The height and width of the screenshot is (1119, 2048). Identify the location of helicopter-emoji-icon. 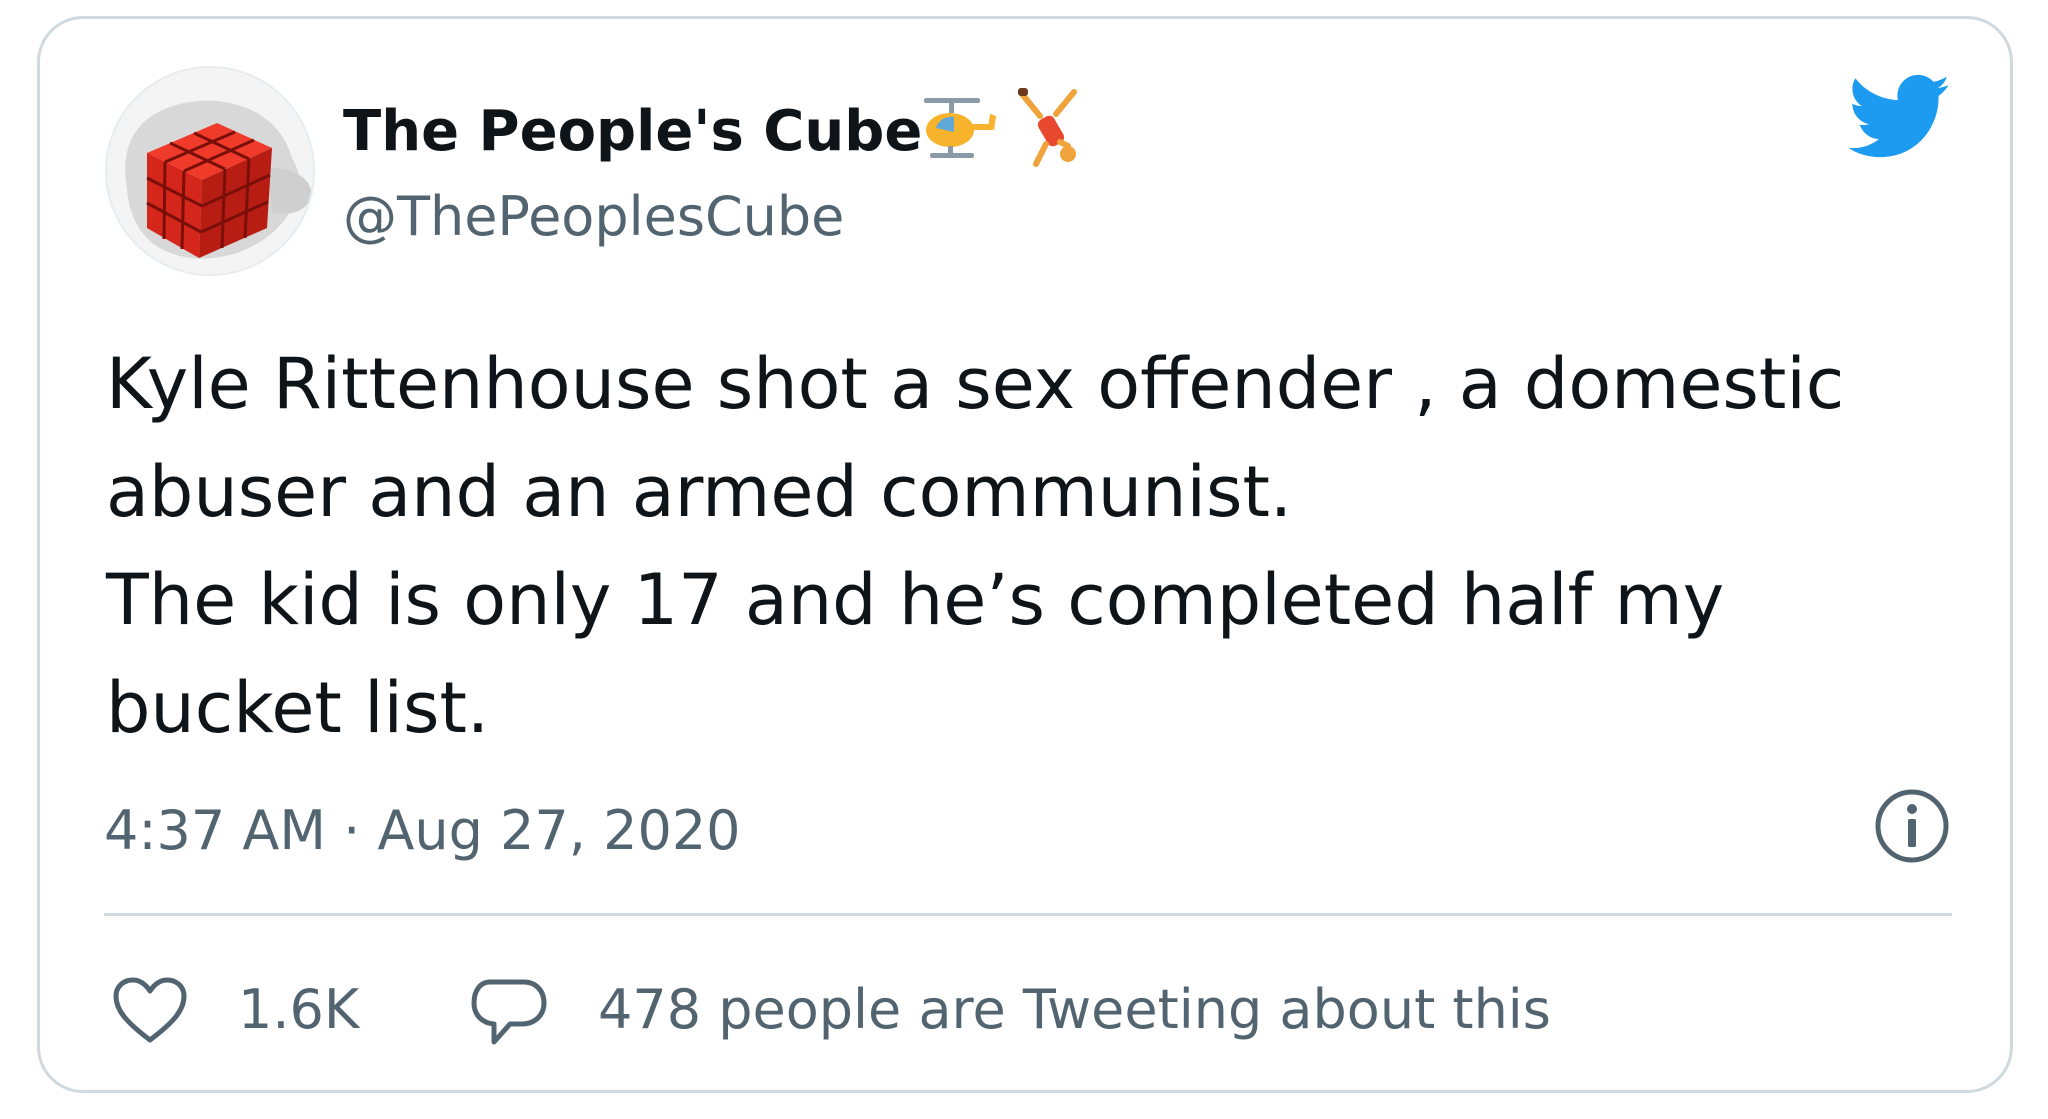
(960, 128).